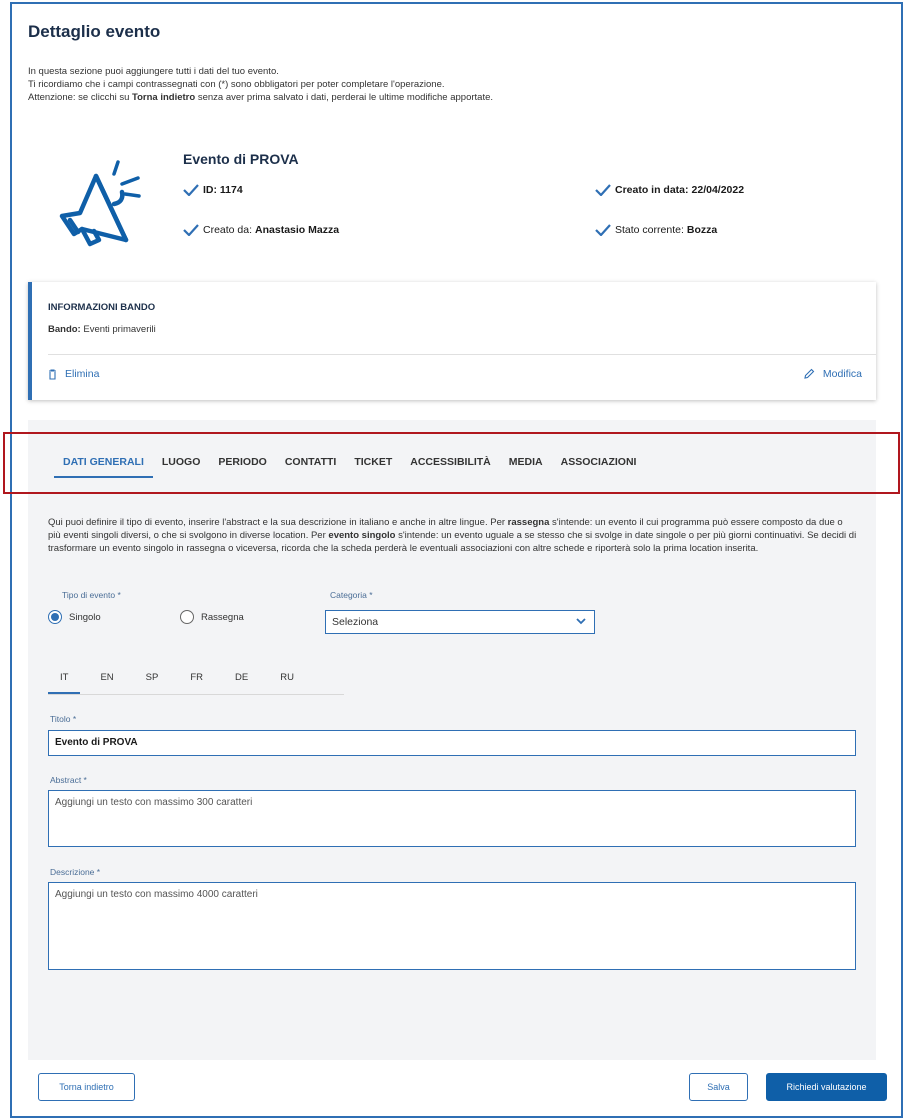 This screenshot has height=1120, width=905. Describe the element at coordinates (91, 595) in the screenshot. I see `event-type-label: Tipo di evento *` at that location.